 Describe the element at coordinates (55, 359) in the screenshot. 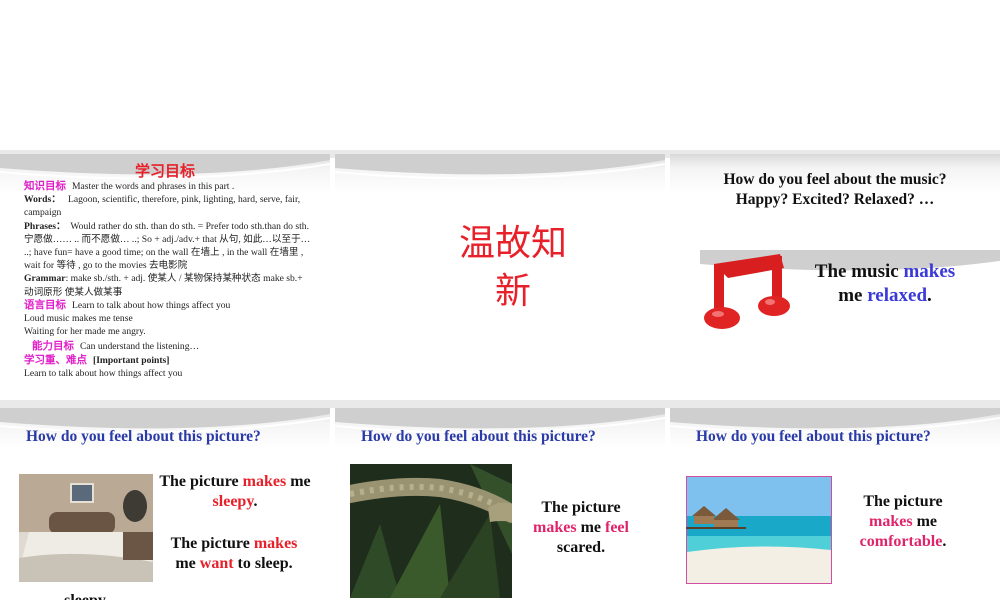

I see `key-points-label: 学习重、难点` at that location.